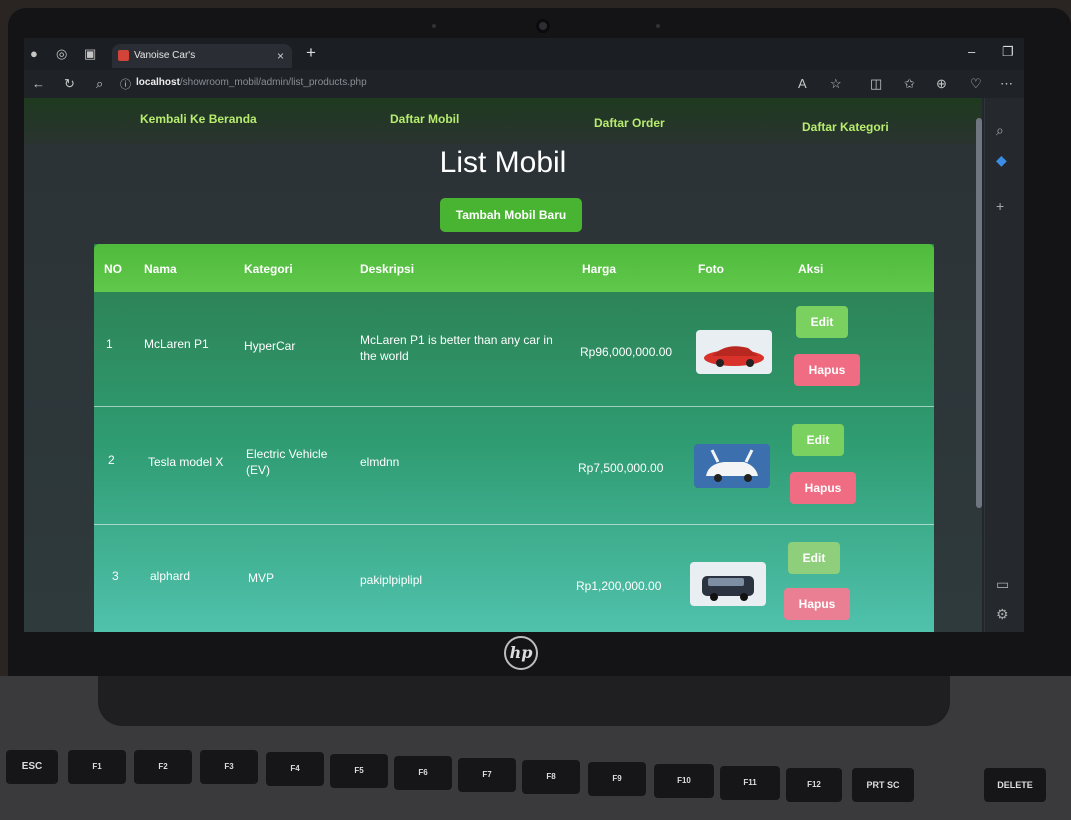 The image size is (1071, 820). Describe the element at coordinates (32, 767) in the screenshot. I see `key-esc: ESC` at that location.